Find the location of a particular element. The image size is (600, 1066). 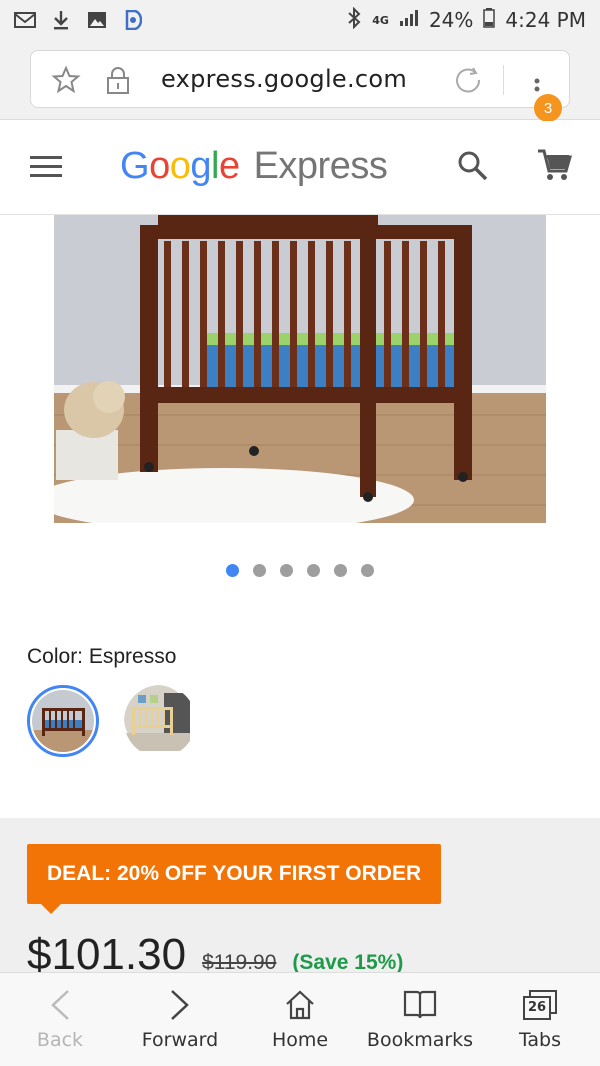

tabs-button: 26 Tabs is located at coordinates (540, 1019).